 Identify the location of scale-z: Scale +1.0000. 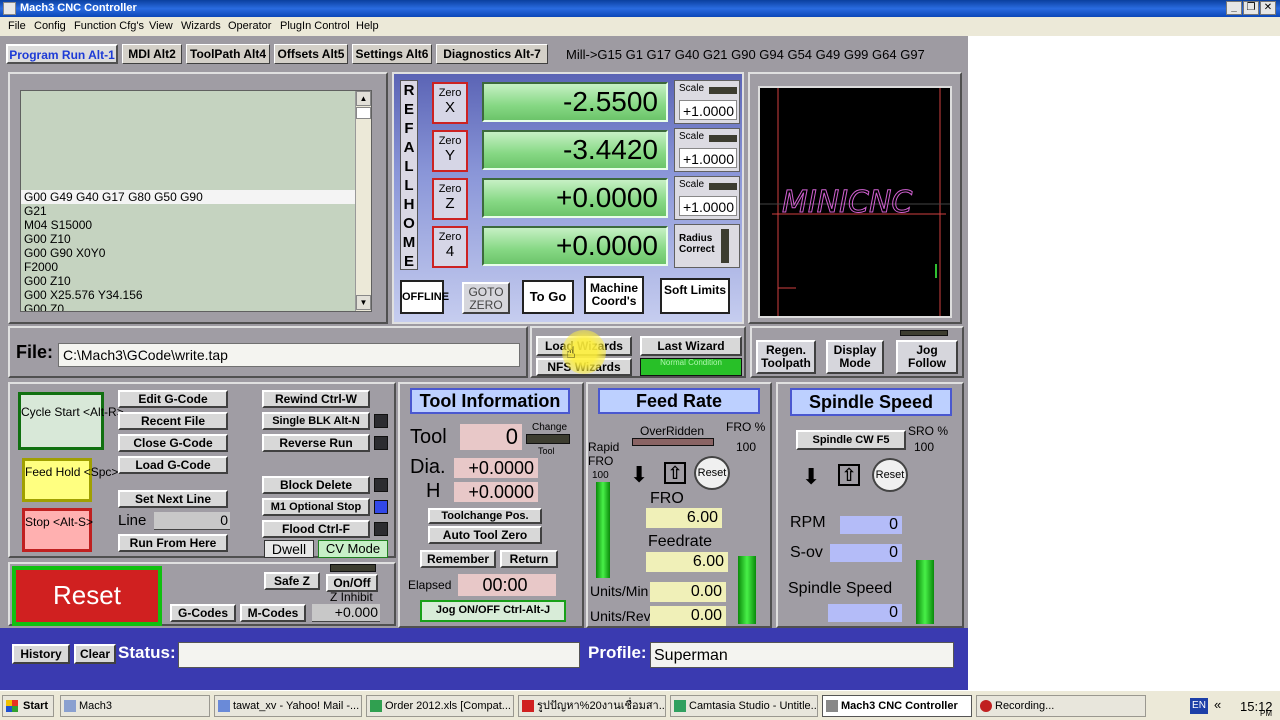
(707, 198).